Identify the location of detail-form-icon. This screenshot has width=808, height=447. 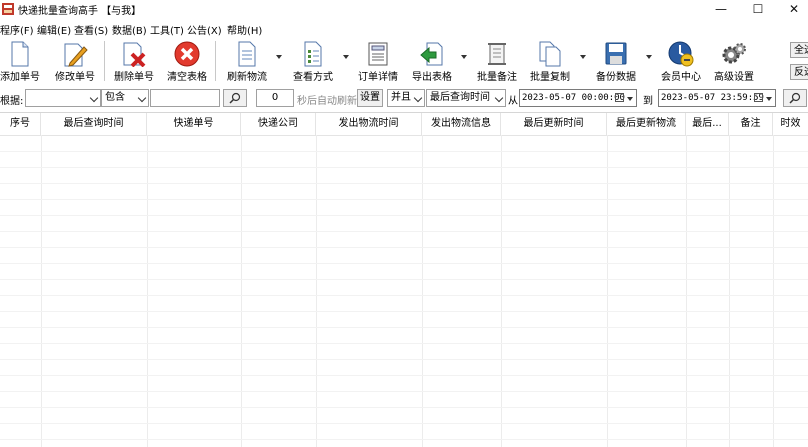
(378, 54).